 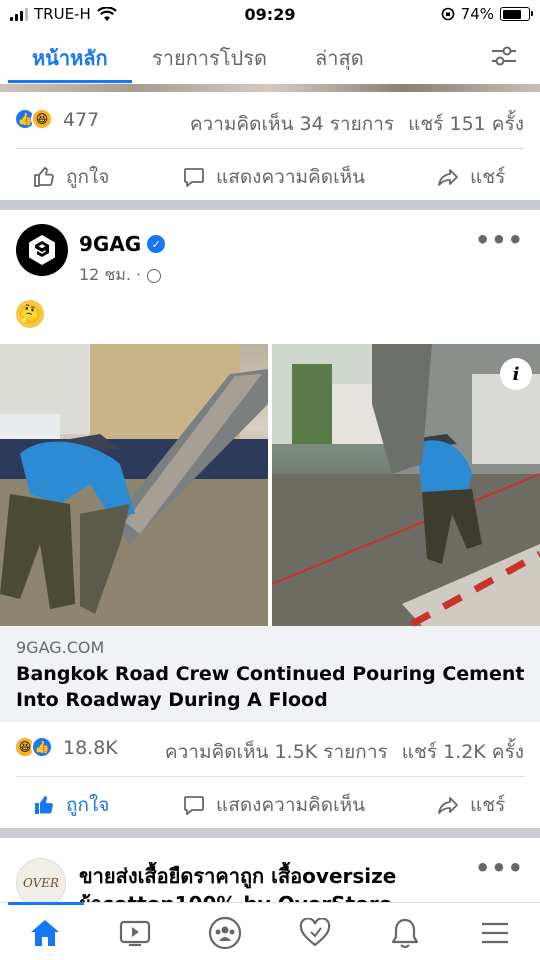 I want to click on prev-post-actions: ถูกใจ แสดงความคิดเห็น แชร์, so click(x=270, y=175).